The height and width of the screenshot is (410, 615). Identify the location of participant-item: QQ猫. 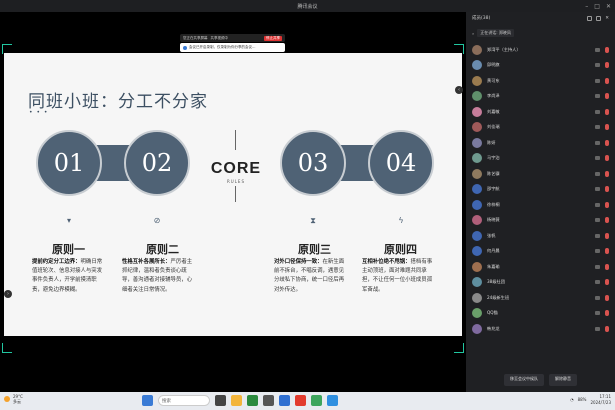
(540, 314).